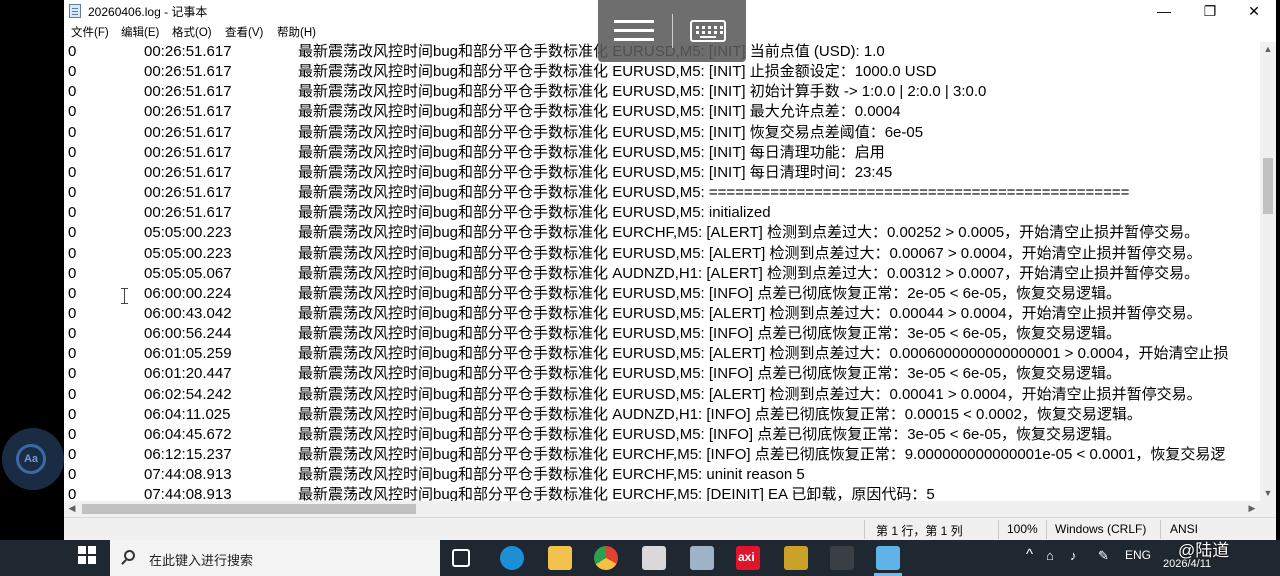 The width and height of the screenshot is (1280, 576). What do you see at coordinates (188, 454) in the screenshot?
I see `log-line-time: 06:12:15.237` at bounding box center [188, 454].